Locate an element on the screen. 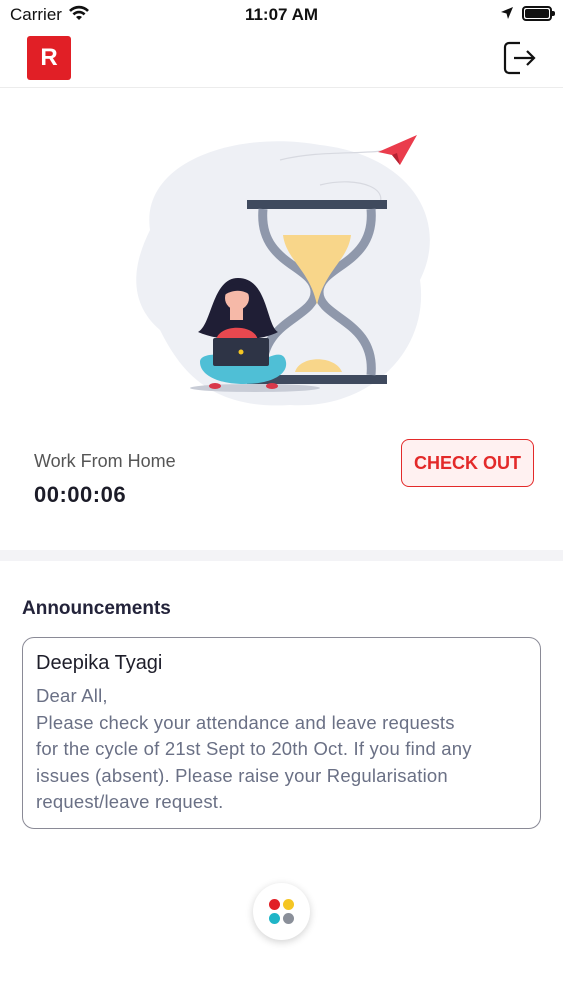 This screenshot has width=563, height=1000. hourglass-illustration is located at coordinates (283, 270).